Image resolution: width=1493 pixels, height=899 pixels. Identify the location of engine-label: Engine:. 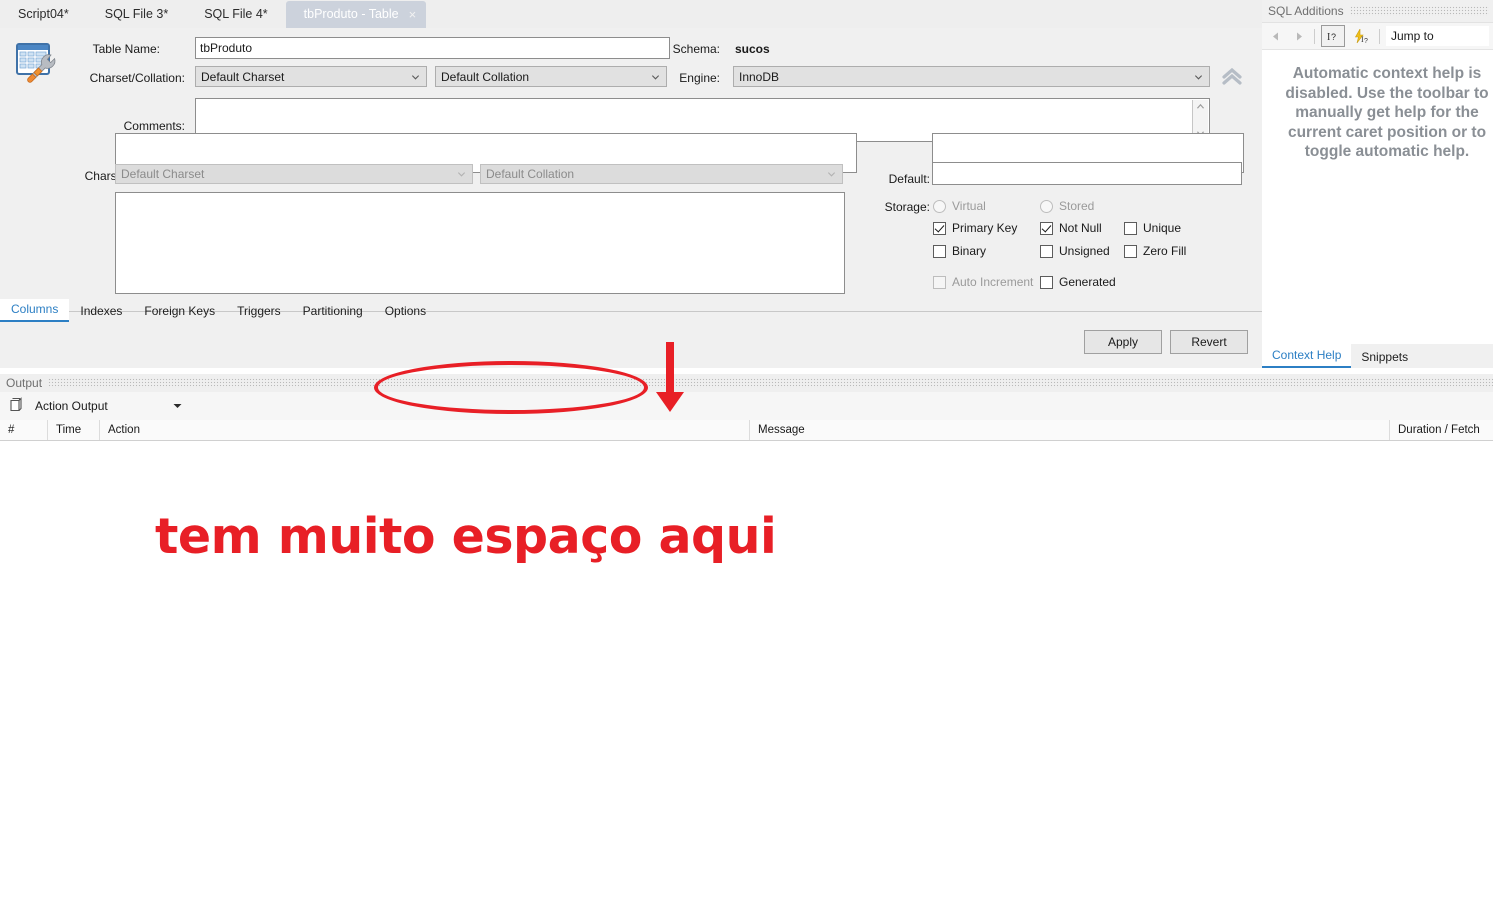
(699, 78).